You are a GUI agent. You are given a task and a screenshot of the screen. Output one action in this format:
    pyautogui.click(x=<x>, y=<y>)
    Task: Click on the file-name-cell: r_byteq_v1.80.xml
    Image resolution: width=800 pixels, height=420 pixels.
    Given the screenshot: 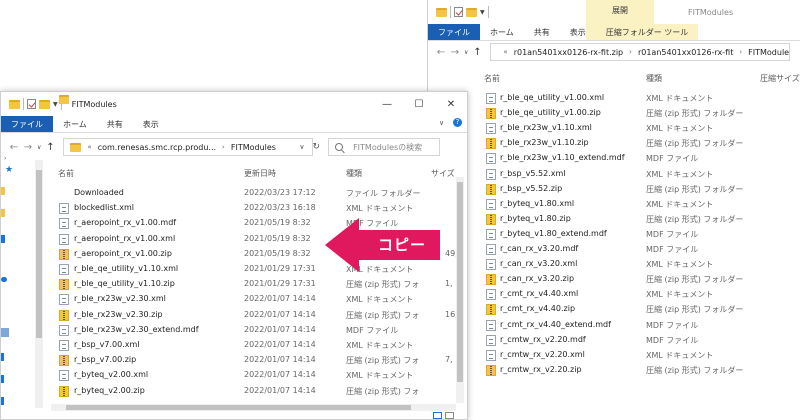 What is the action you would take?
    pyautogui.click(x=537, y=203)
    